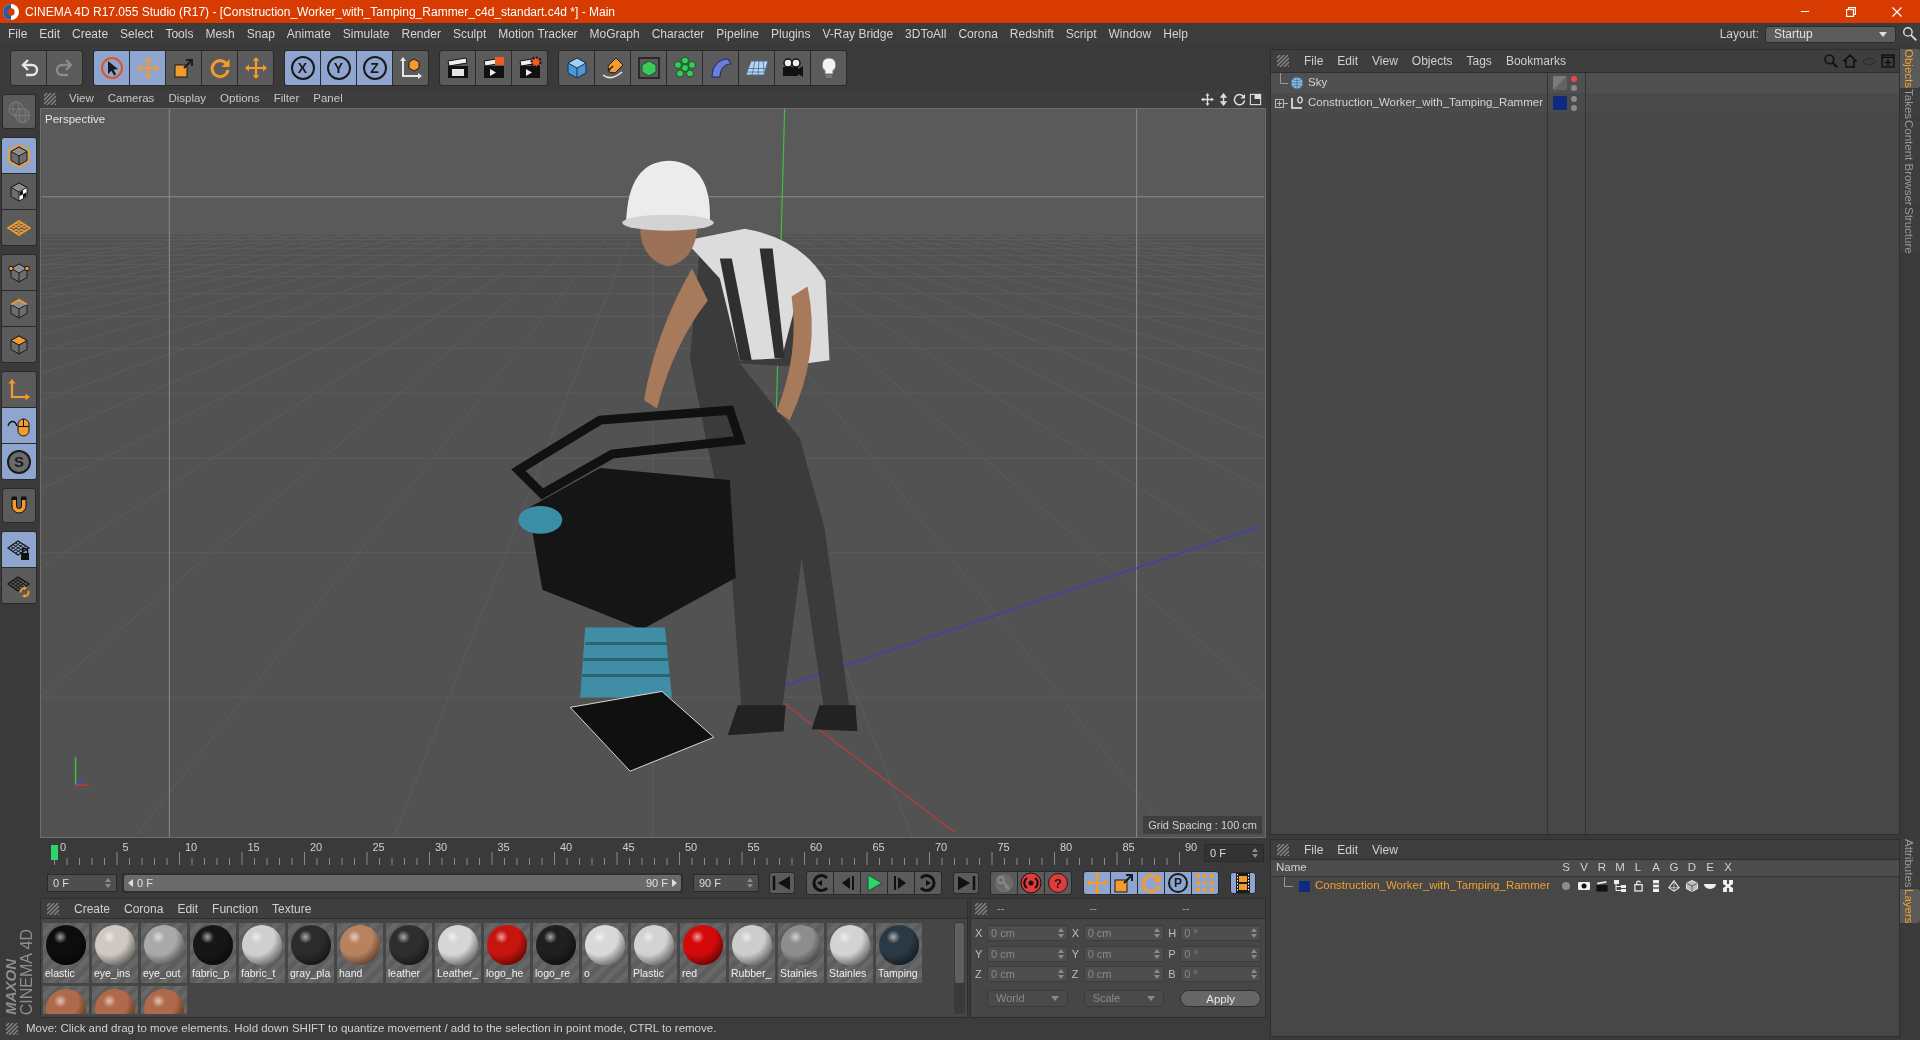  What do you see at coordinates (1281, 103) in the screenshot?
I see `expand-icon` at bounding box center [1281, 103].